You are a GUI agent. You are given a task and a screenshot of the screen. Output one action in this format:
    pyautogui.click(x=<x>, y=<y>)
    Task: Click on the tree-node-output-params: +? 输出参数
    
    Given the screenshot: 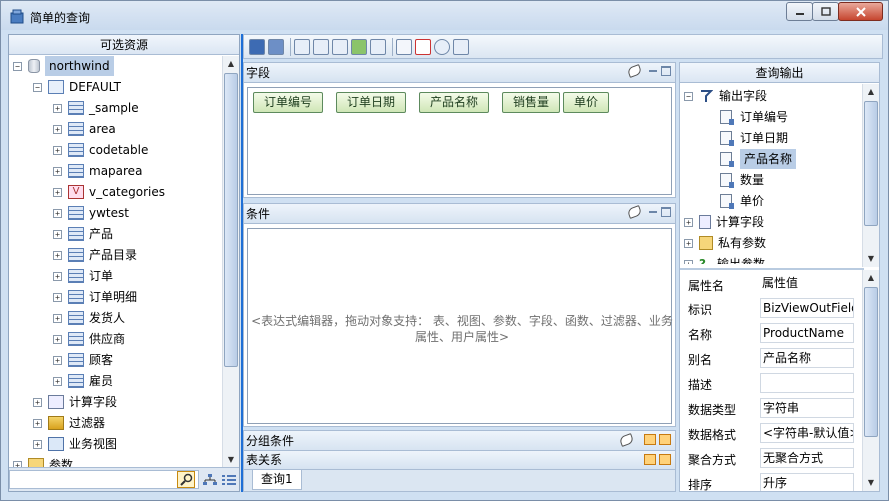 What is the action you would take?
    pyautogui.click(x=724, y=259)
    